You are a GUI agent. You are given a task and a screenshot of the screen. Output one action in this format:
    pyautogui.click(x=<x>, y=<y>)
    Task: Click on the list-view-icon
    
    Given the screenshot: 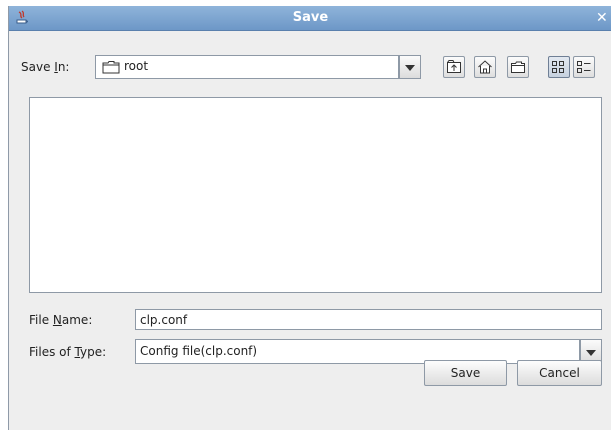 What is the action you would take?
    pyautogui.click(x=558, y=67)
    